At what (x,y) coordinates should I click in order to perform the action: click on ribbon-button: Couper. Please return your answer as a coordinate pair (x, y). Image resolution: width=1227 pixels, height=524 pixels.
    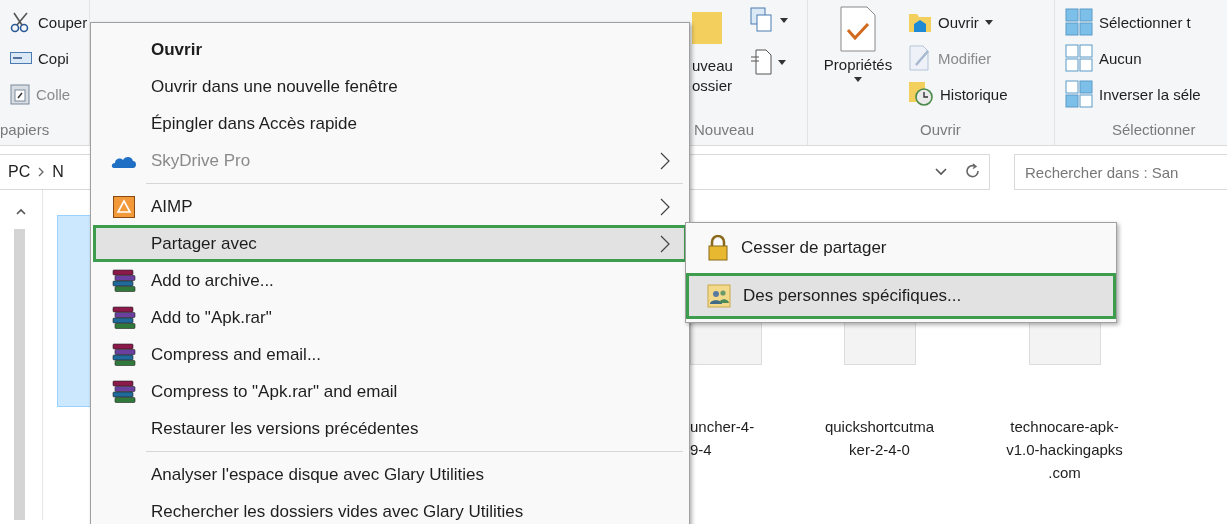
    Looking at the image, I should click on (49, 22).